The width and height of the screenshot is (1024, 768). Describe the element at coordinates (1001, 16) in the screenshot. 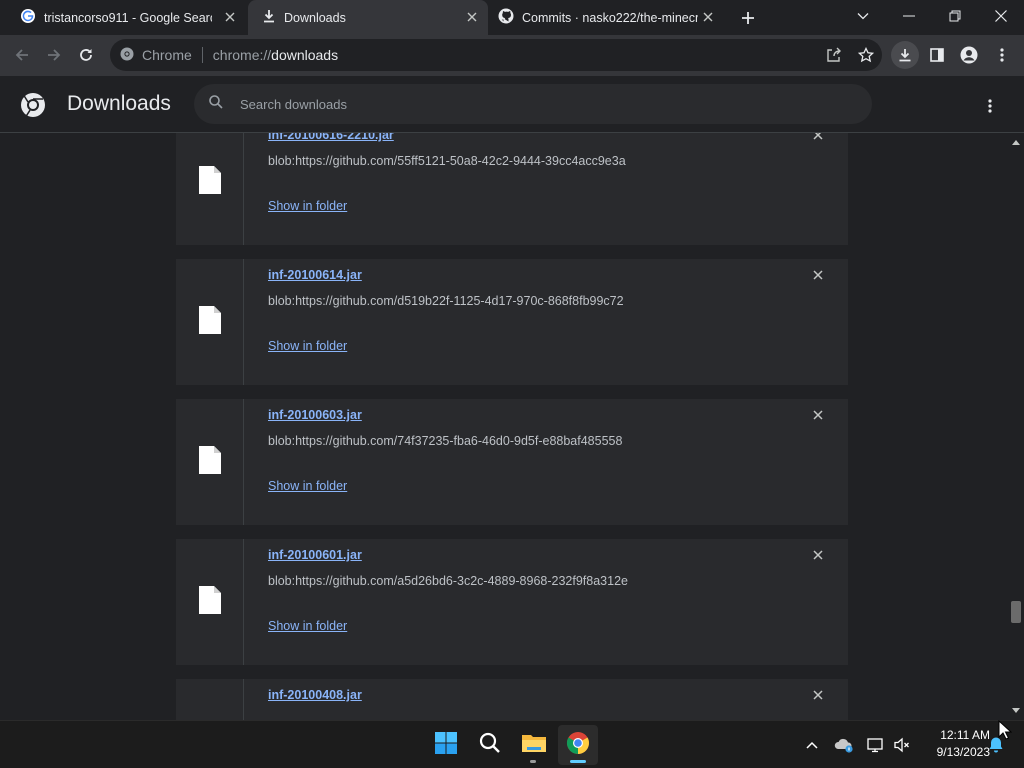

I see `close-window-button` at that location.